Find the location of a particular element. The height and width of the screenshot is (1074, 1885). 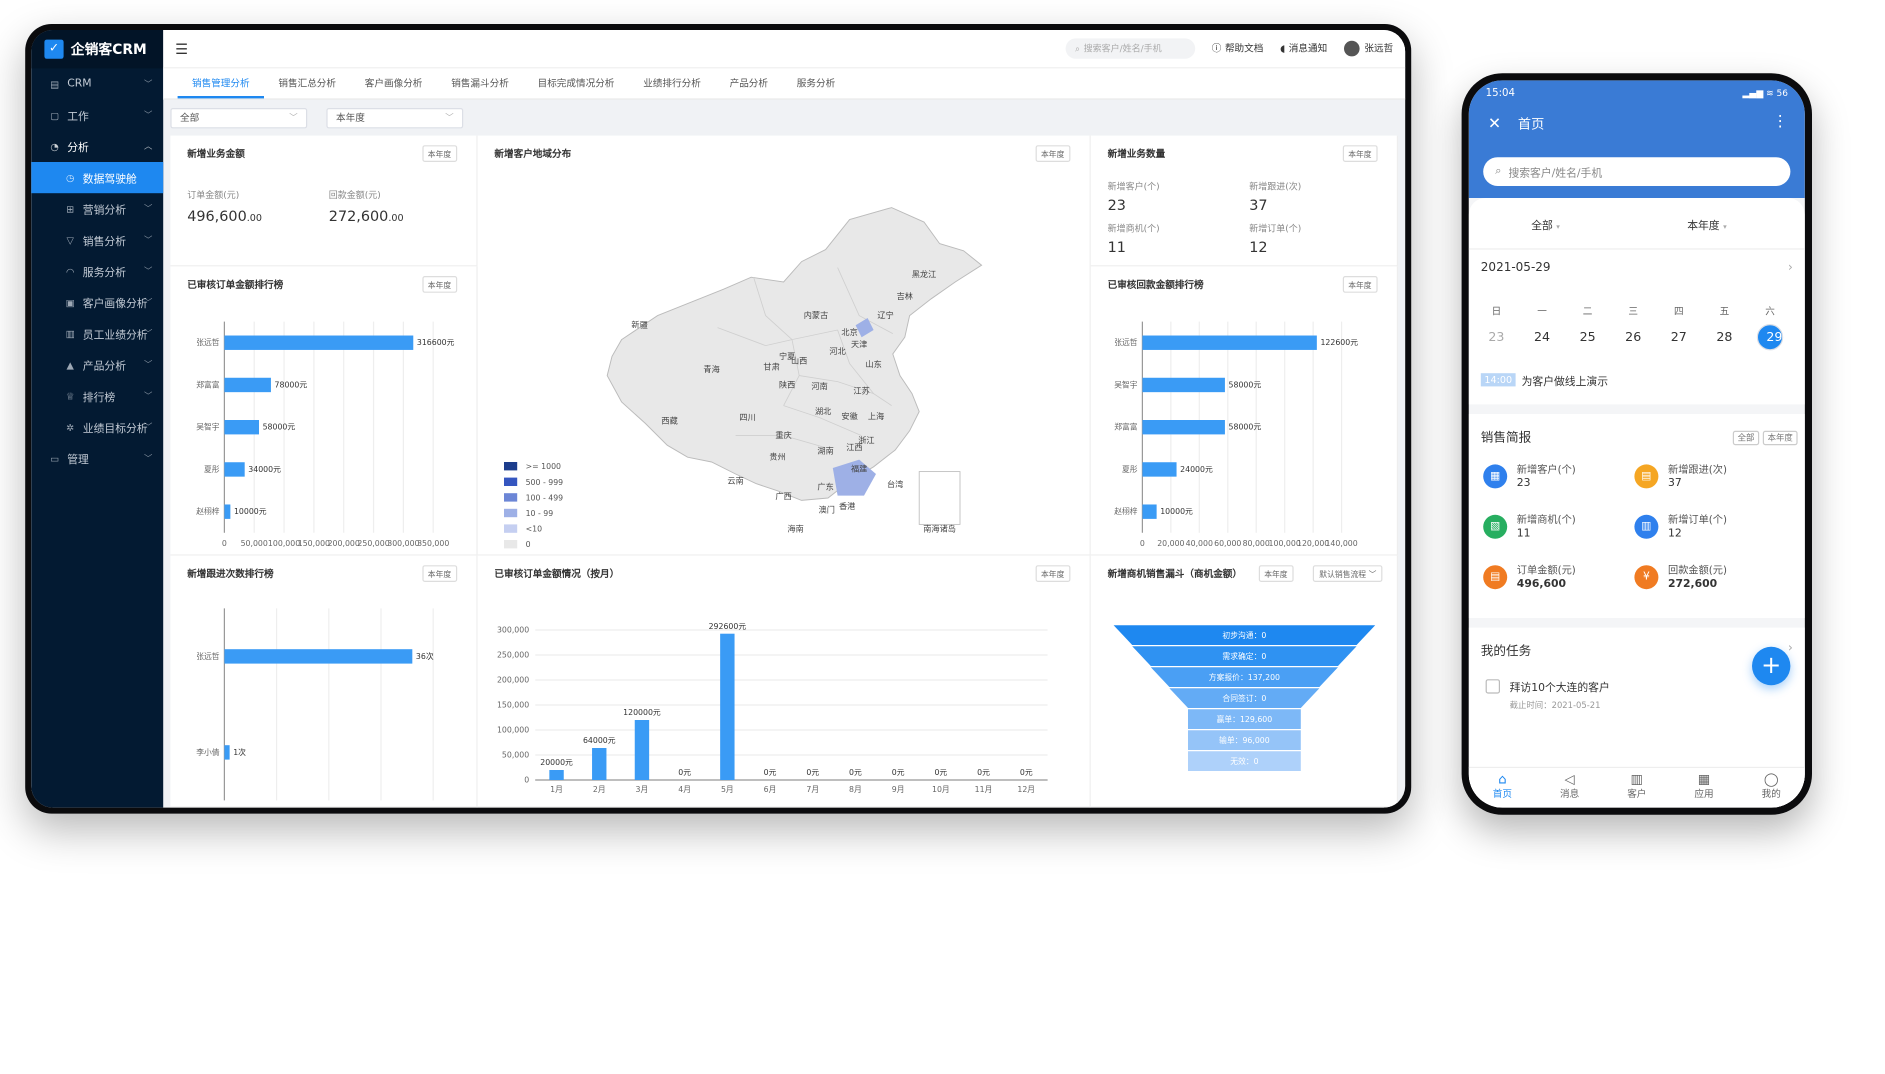

refund-amount-value: 272,600.00 is located at coordinates (366, 216).